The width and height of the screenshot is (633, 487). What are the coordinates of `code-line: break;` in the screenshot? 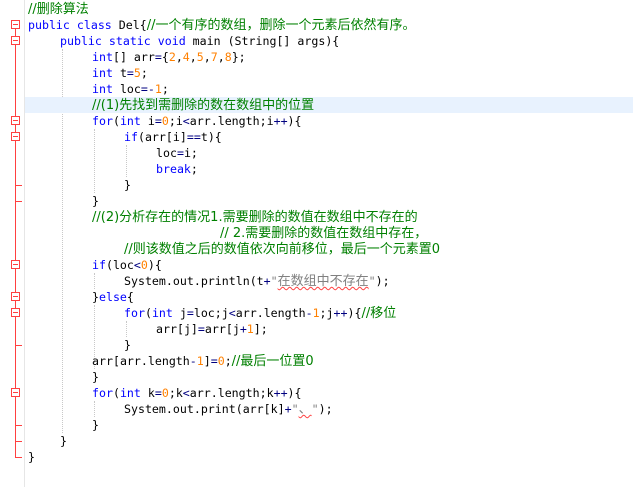 It's located at (177, 169).